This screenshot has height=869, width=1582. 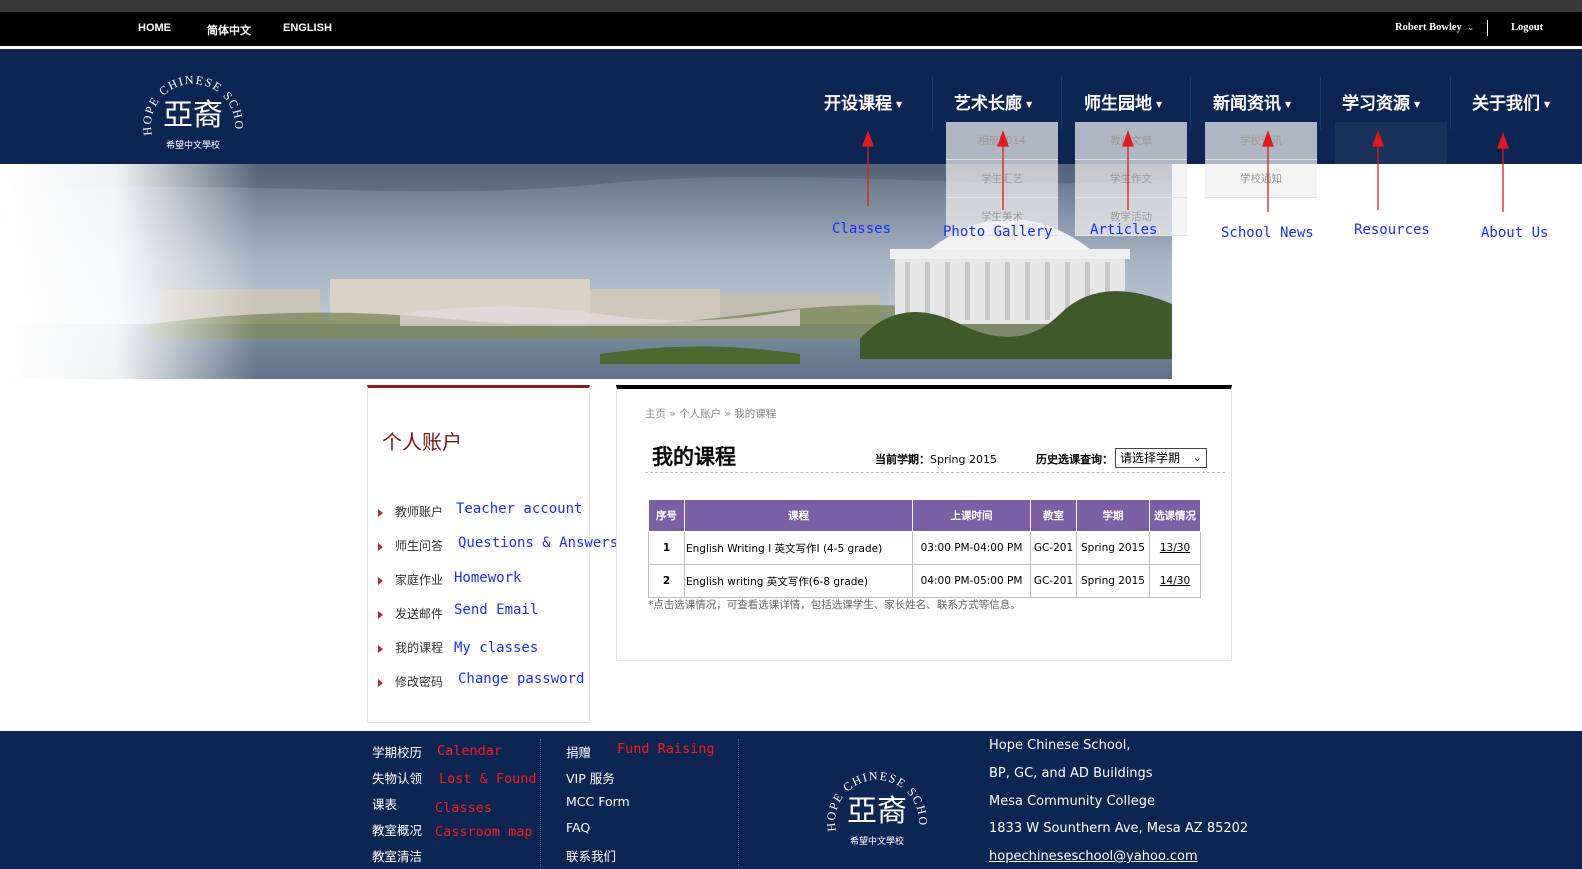 What do you see at coordinates (666, 749) in the screenshot?
I see `annotation-fund-raising: Fund Raising` at bounding box center [666, 749].